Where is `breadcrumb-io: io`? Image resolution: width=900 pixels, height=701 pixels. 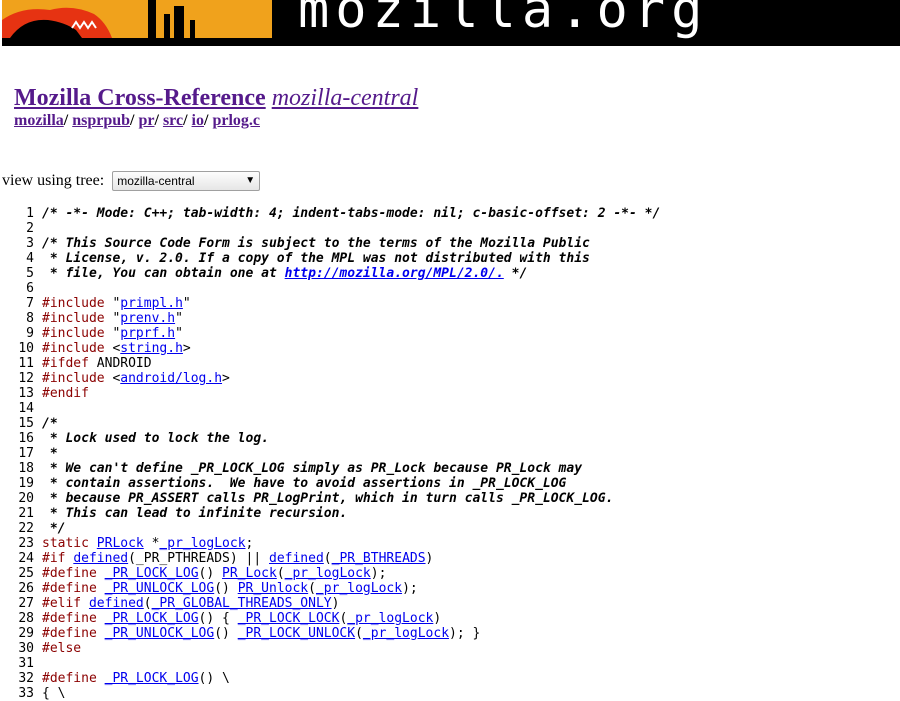
breadcrumb-io: io is located at coordinates (198, 120).